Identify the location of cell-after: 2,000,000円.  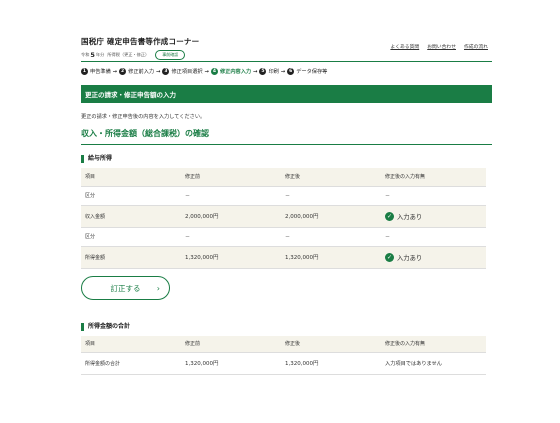
(331, 216).